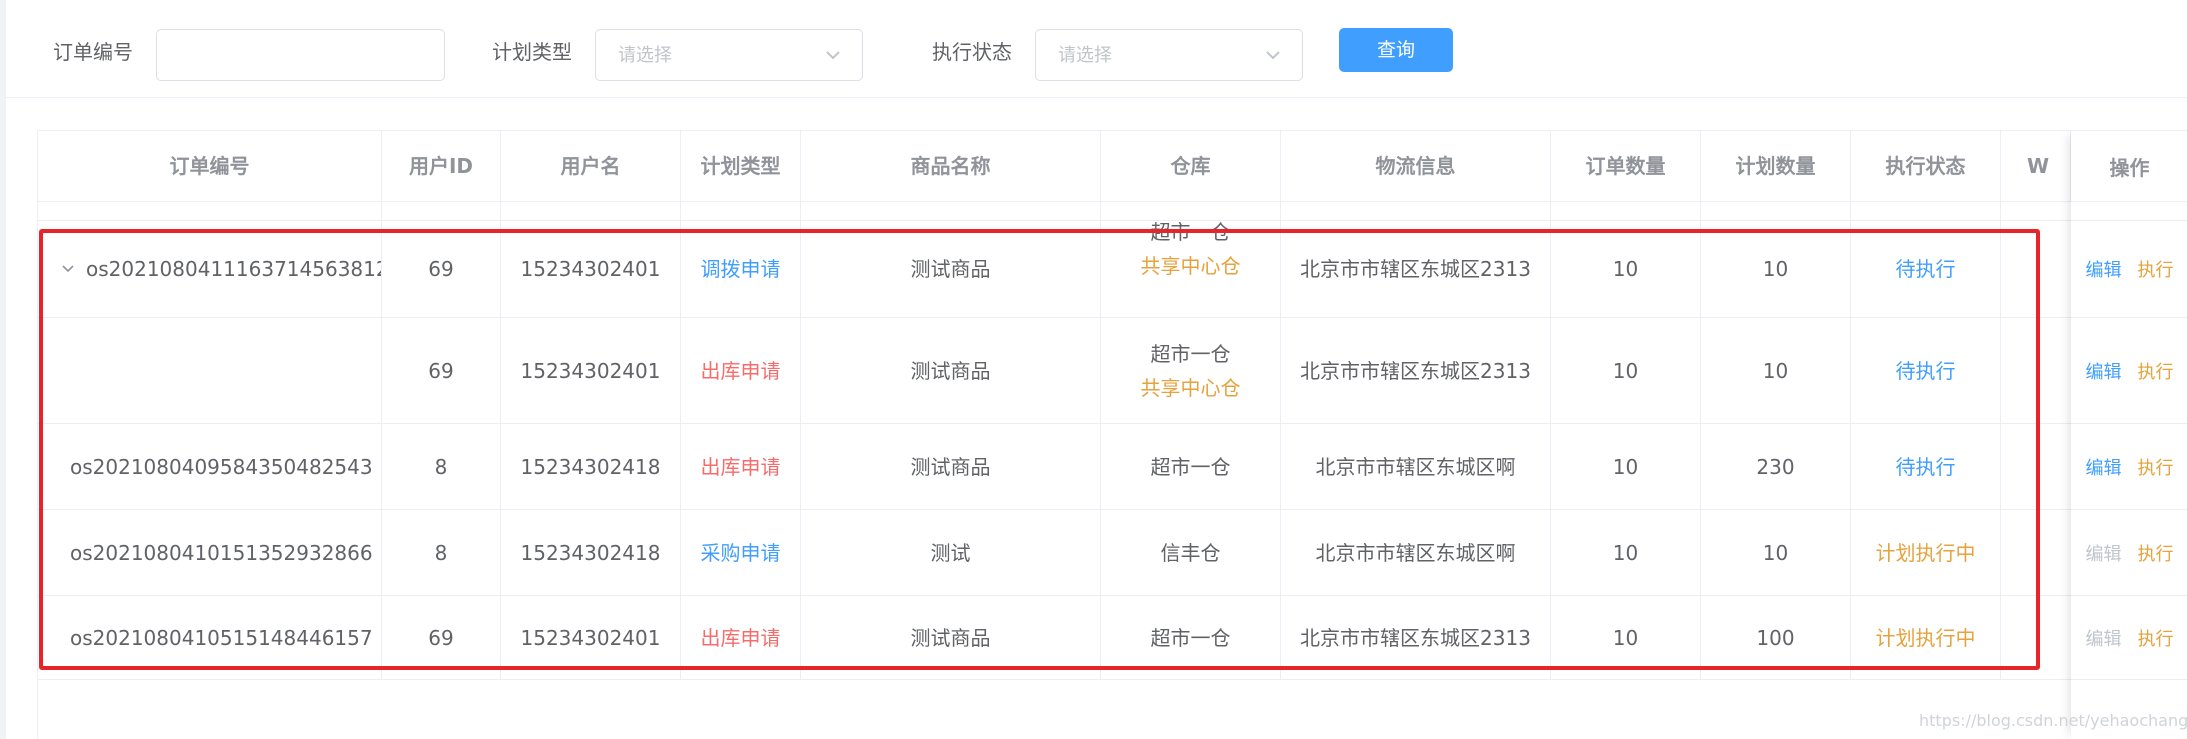 This screenshot has width=2187, height=739. I want to click on plan-type-cell: 采购申请, so click(741, 552).